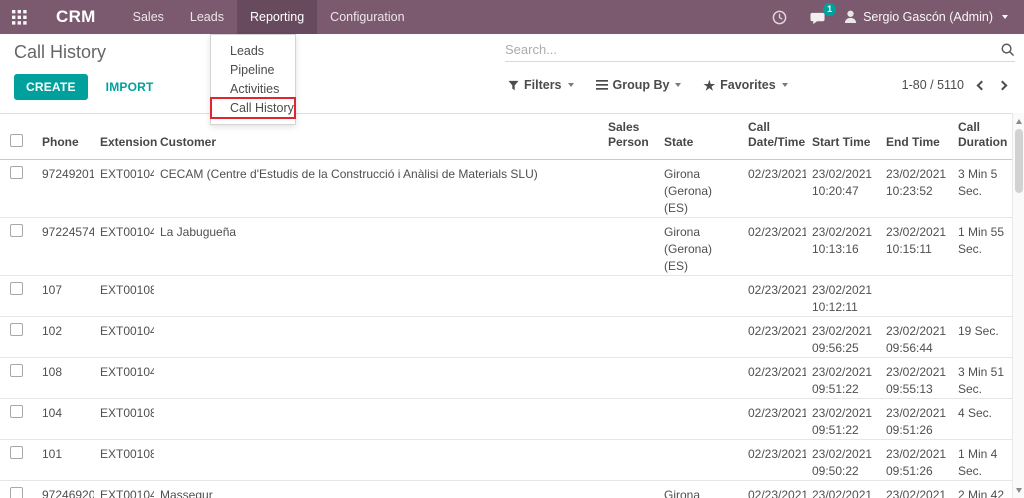 The width and height of the screenshot is (1024, 498). What do you see at coordinates (982, 489) in the screenshot?
I see `cell-call-duration: 2 Min 42 Sec.` at bounding box center [982, 489].